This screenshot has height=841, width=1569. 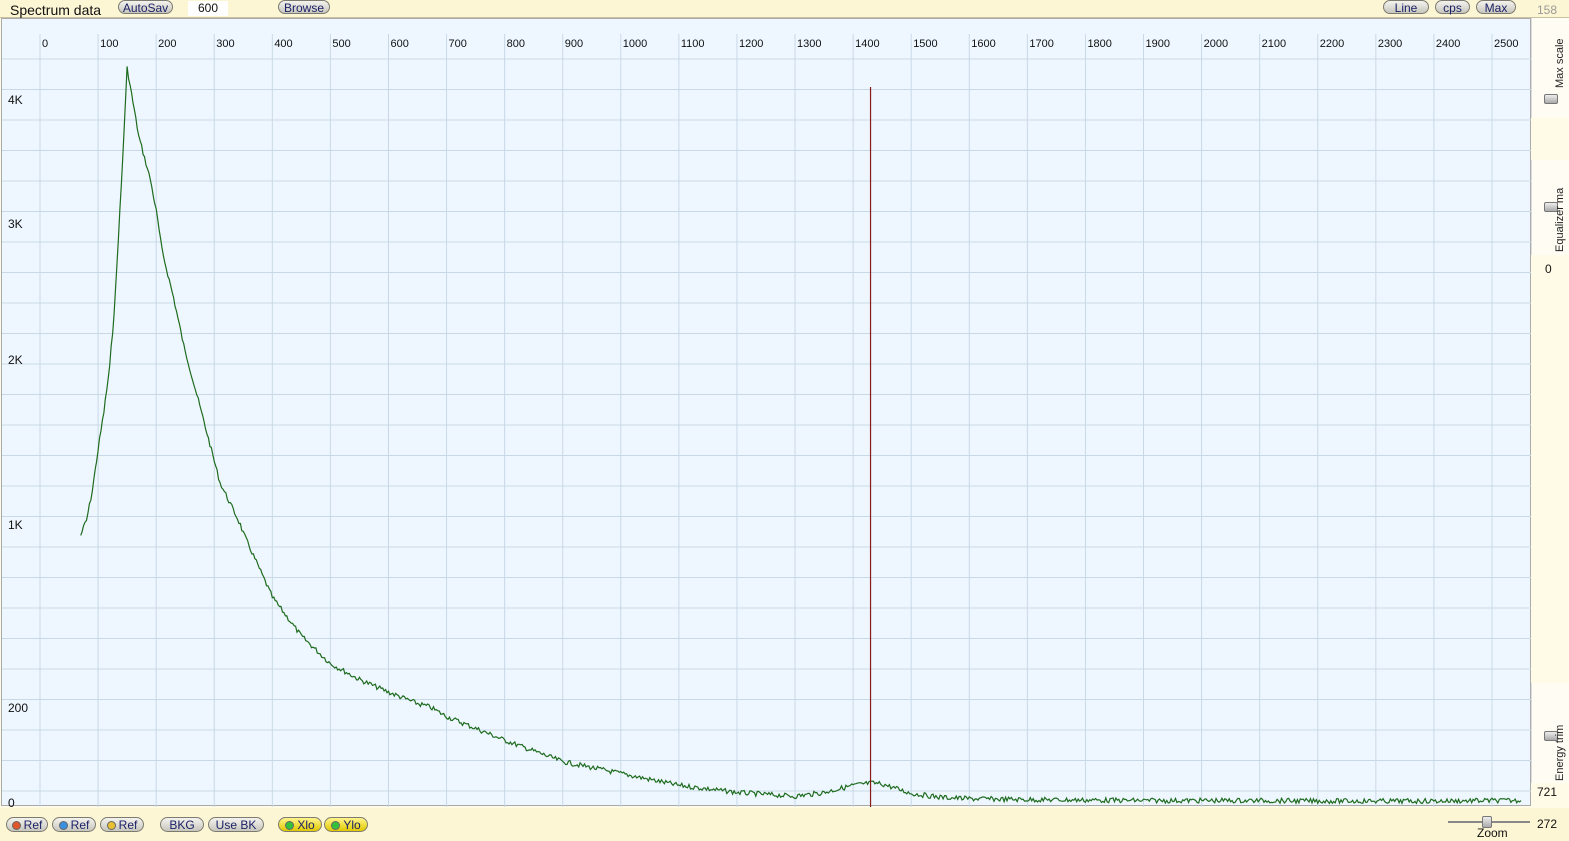 What do you see at coordinates (290, 825) in the screenshot?
I see `xlo-led-icon` at bounding box center [290, 825].